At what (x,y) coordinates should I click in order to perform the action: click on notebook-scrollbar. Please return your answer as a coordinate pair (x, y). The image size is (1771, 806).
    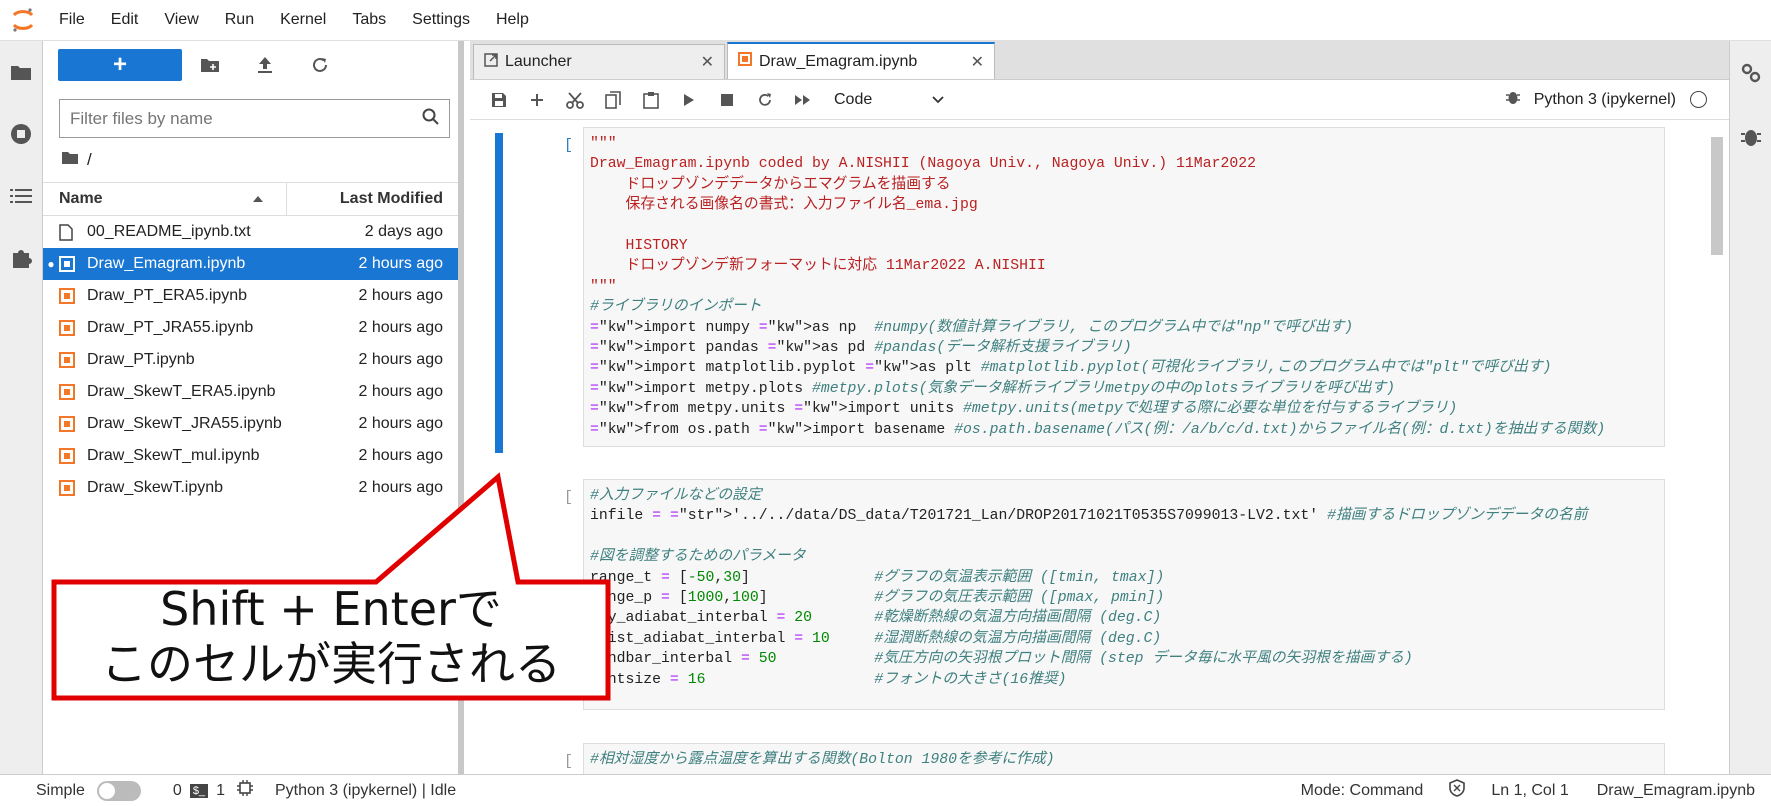
    Looking at the image, I should click on (1717, 447).